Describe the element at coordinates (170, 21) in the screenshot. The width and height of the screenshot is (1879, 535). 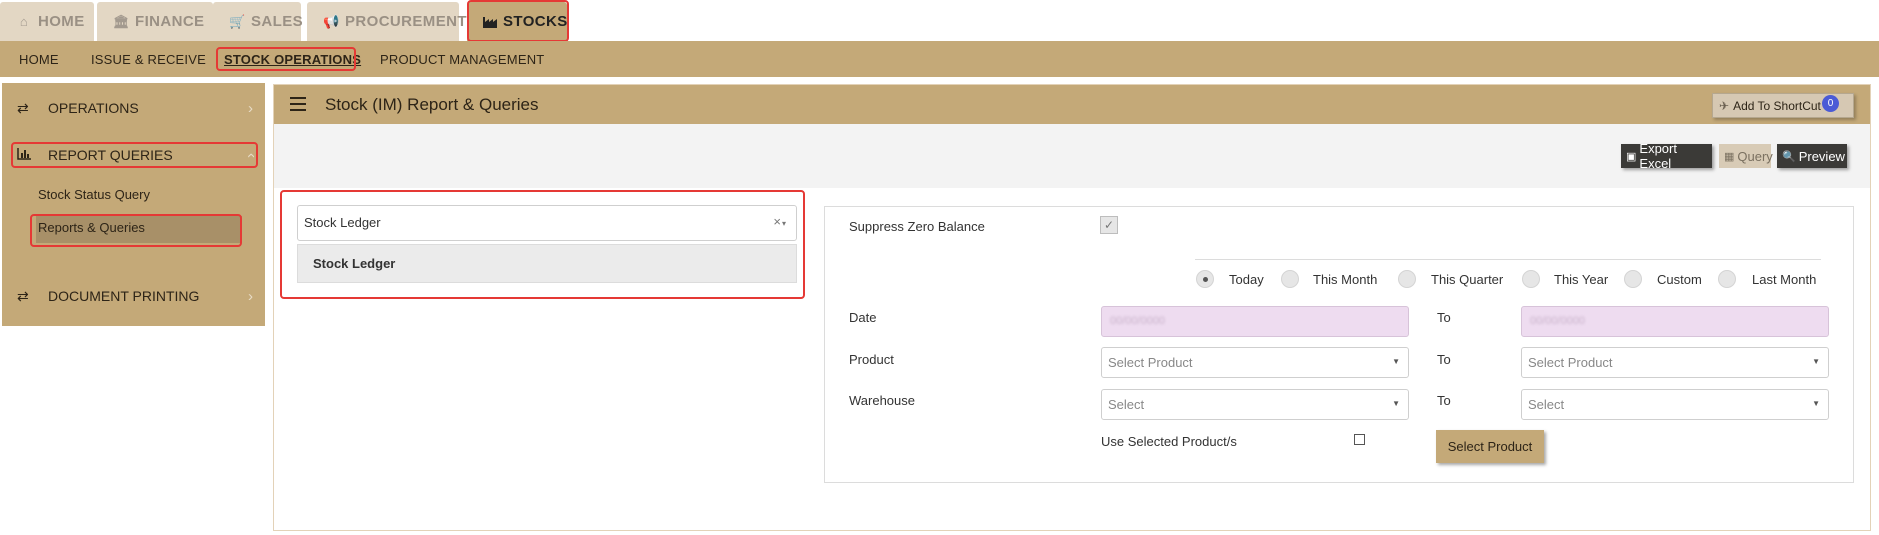
I see `tab-finance-label: FINANCE` at that location.